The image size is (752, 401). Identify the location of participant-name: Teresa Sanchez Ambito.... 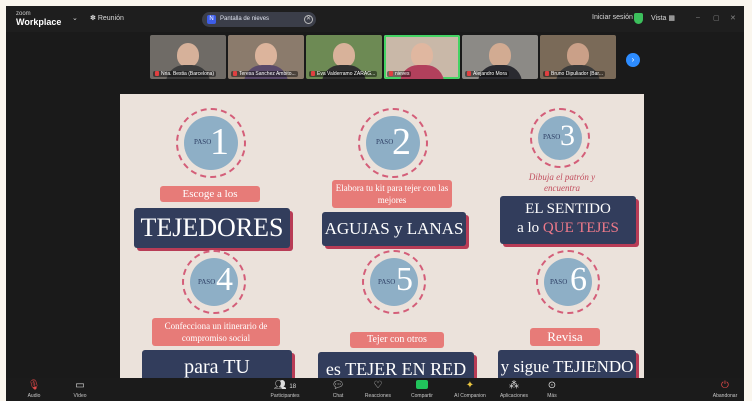
(264, 74).